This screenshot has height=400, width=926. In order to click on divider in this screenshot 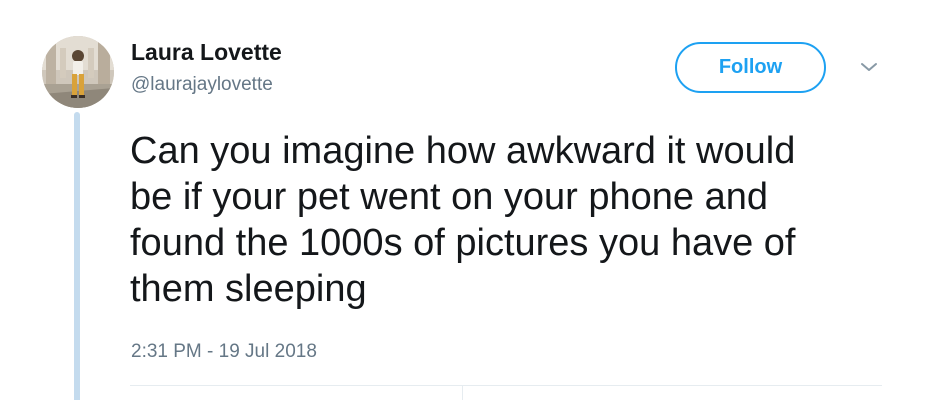, I will do `click(506, 385)`.